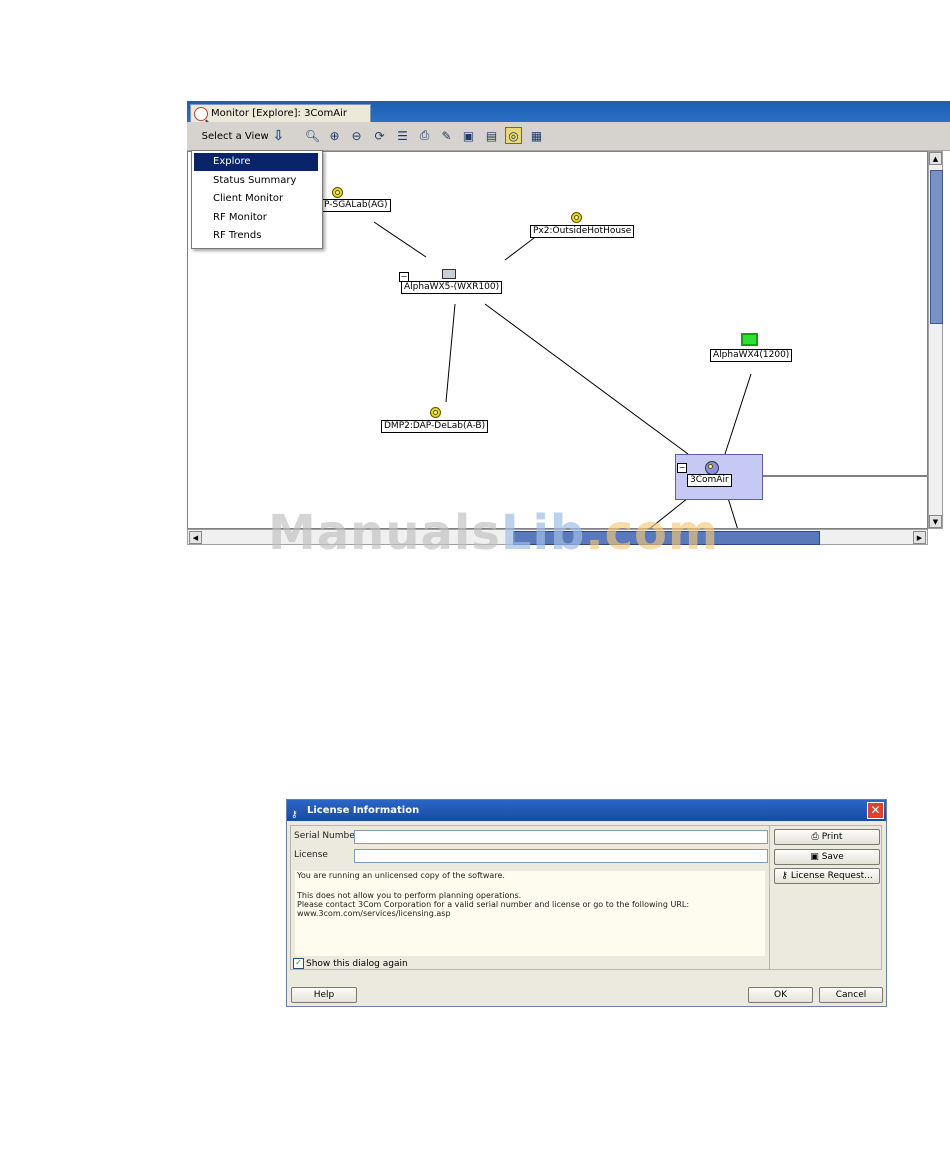 This screenshot has width=950, height=1172. What do you see at coordinates (712, 468) in the screenshot?
I see `wireless-controller-icon` at bounding box center [712, 468].